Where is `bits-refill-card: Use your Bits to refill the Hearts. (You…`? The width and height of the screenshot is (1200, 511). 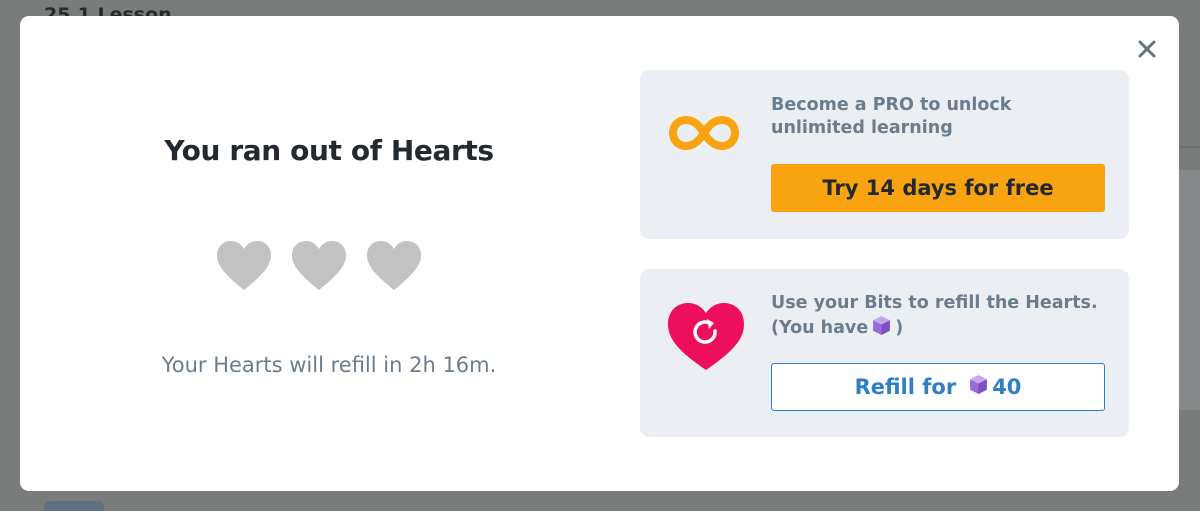 bits-refill-card: Use your Bits to refill the Hearts. (You… is located at coordinates (884, 353).